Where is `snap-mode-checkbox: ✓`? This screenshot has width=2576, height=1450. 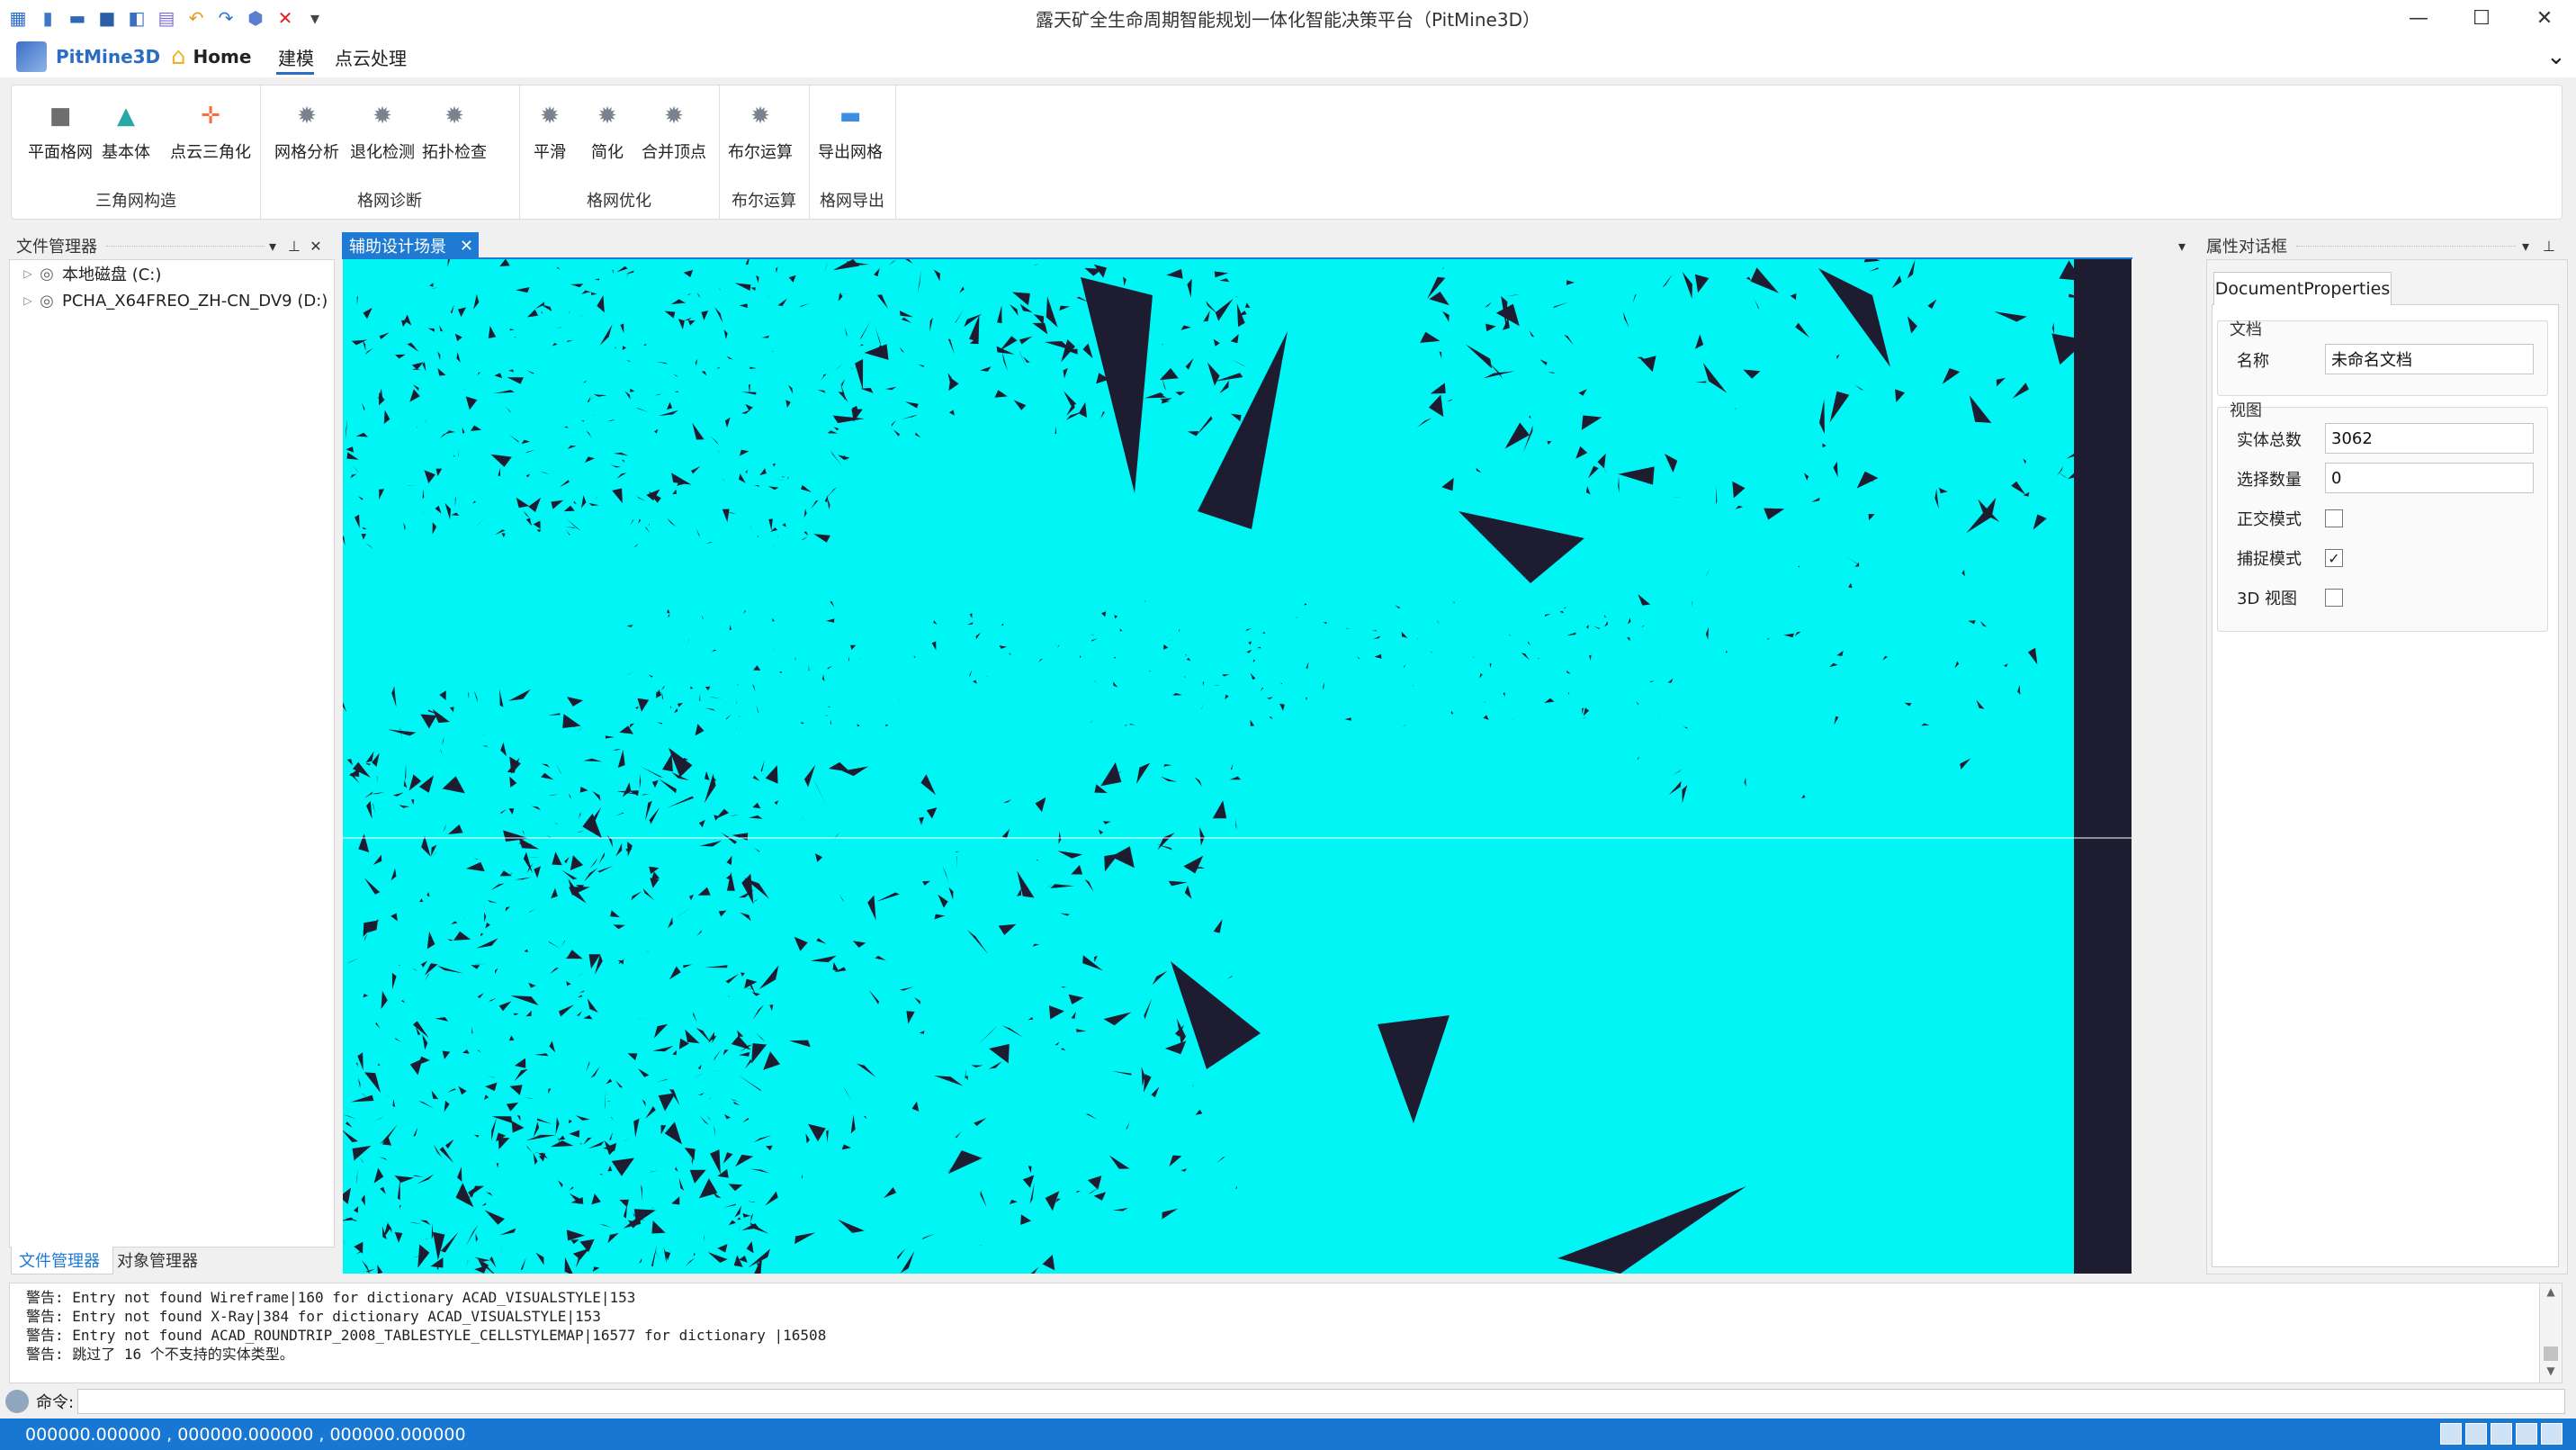
snap-mode-checkbox: ✓ is located at coordinates (2334, 558).